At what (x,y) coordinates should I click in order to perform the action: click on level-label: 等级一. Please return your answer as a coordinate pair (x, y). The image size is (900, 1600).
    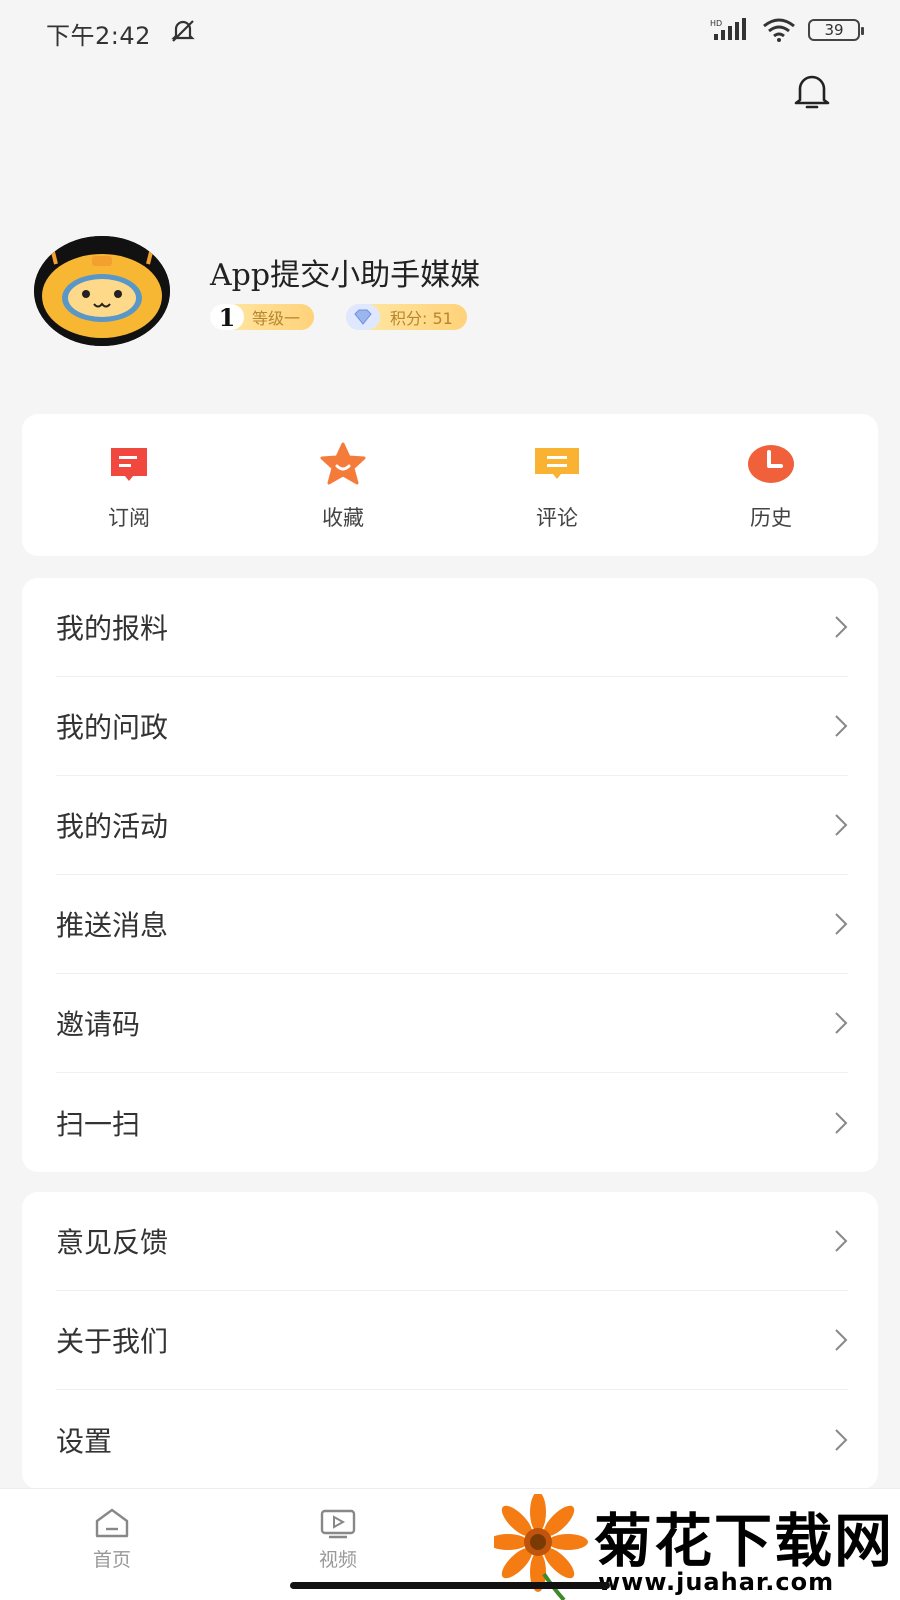
    Looking at the image, I should click on (276, 318).